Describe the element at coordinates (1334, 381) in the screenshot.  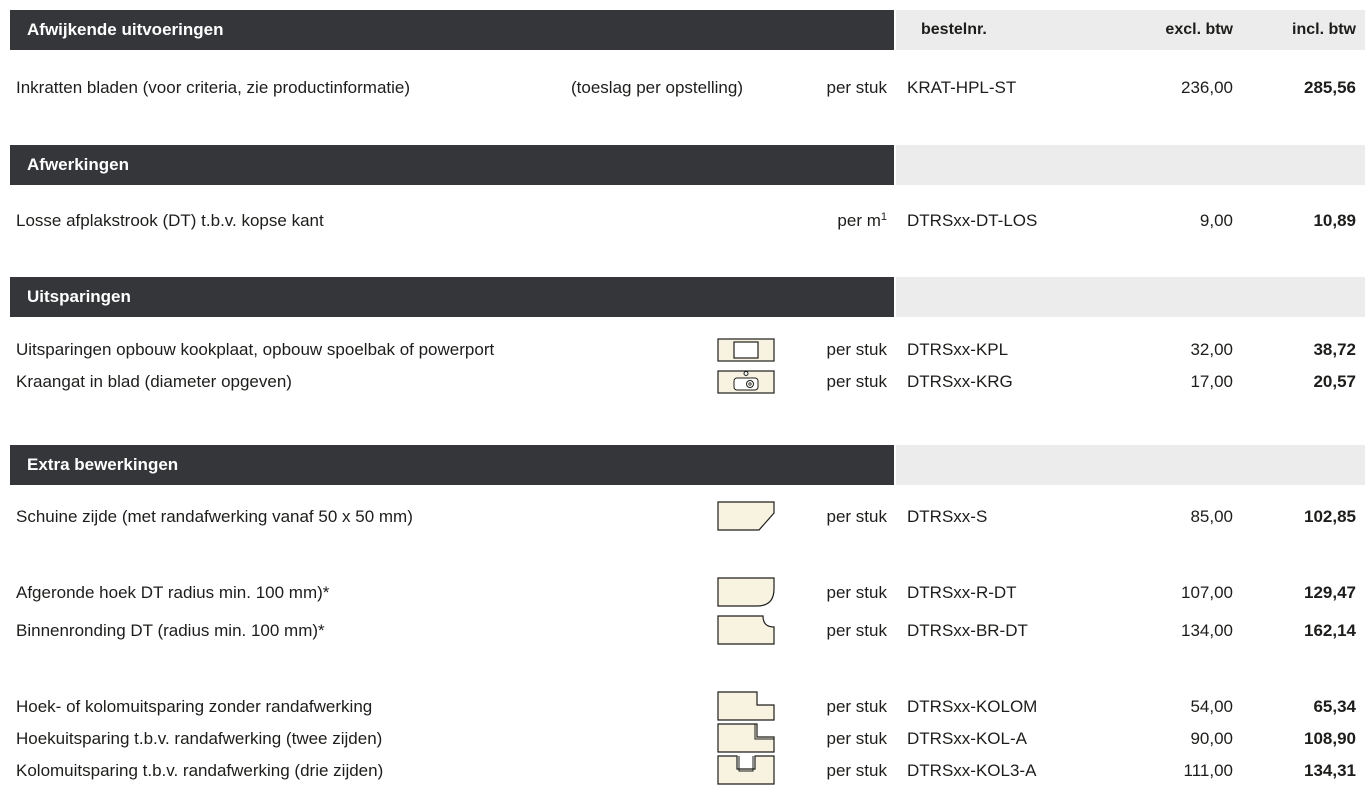
I see `row-price-incl: 20,57` at that location.